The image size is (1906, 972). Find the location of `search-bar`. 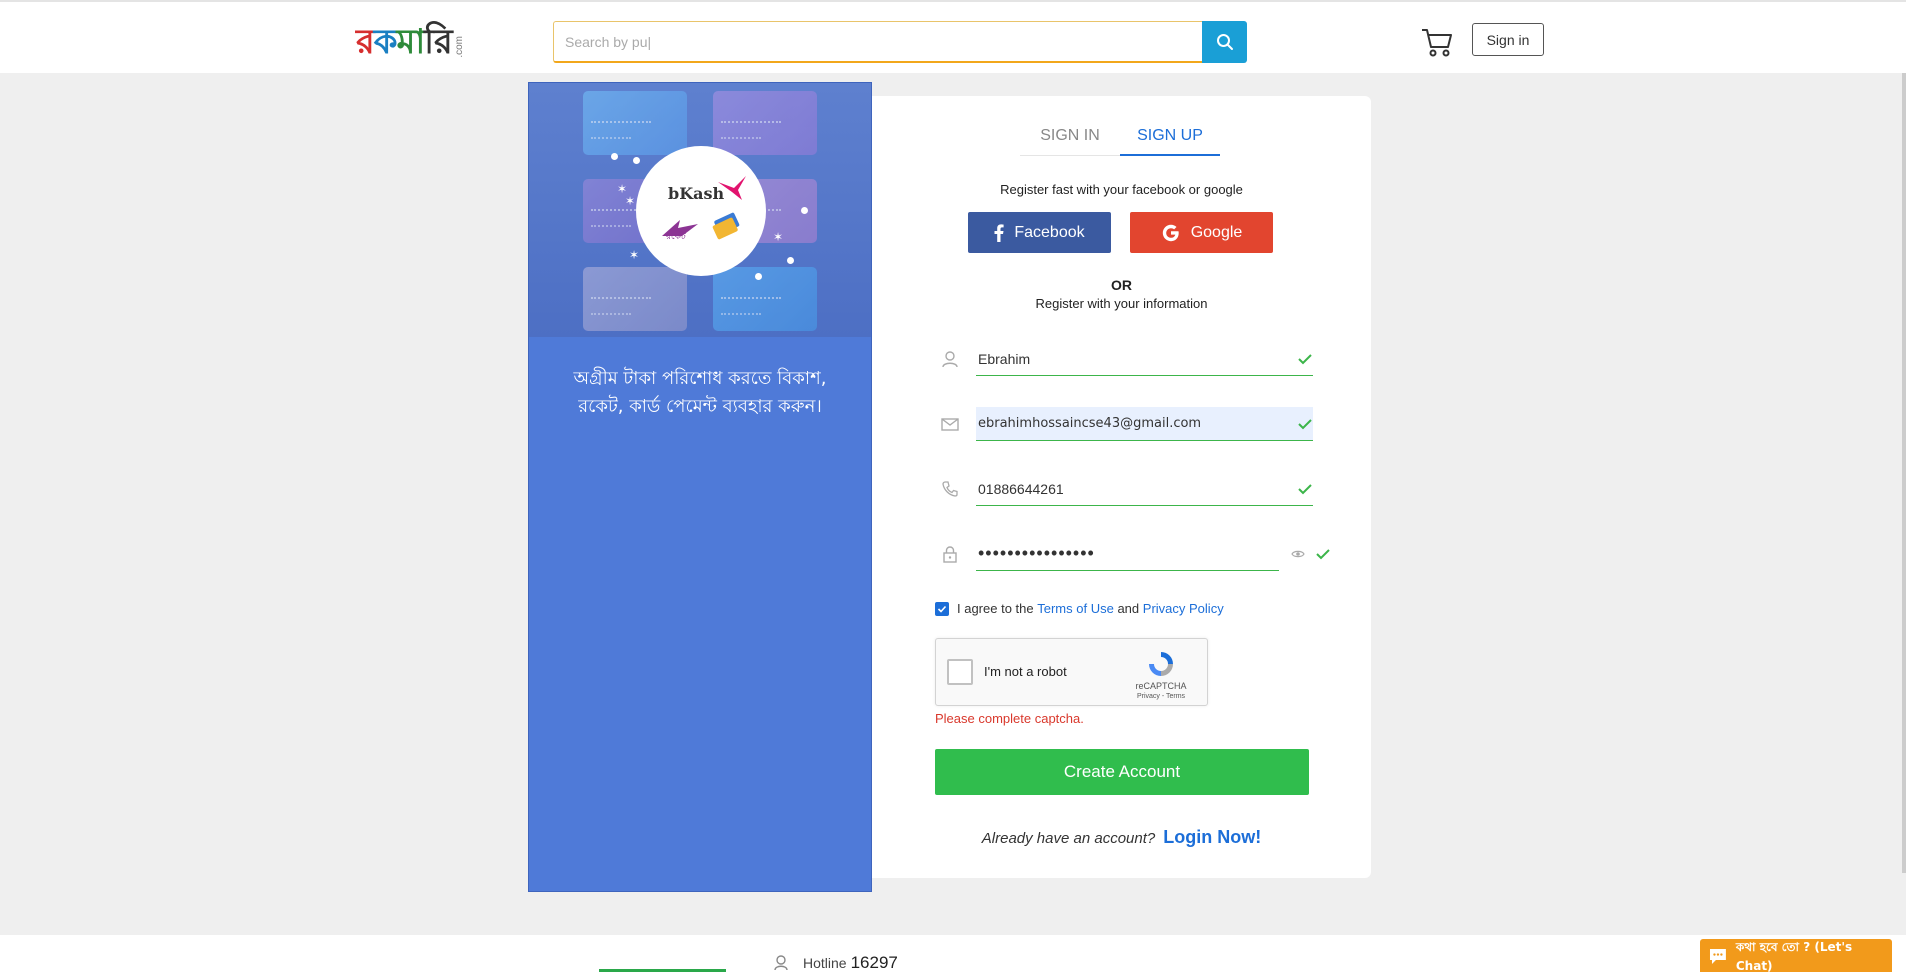

search-bar is located at coordinates (900, 42).